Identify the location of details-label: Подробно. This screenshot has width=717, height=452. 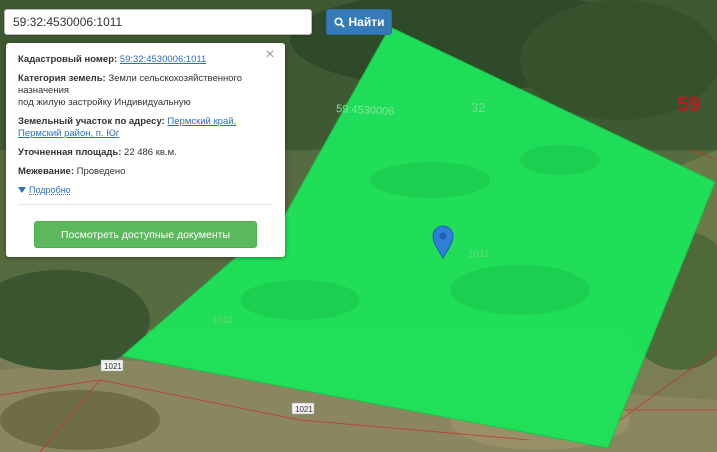
(50, 190).